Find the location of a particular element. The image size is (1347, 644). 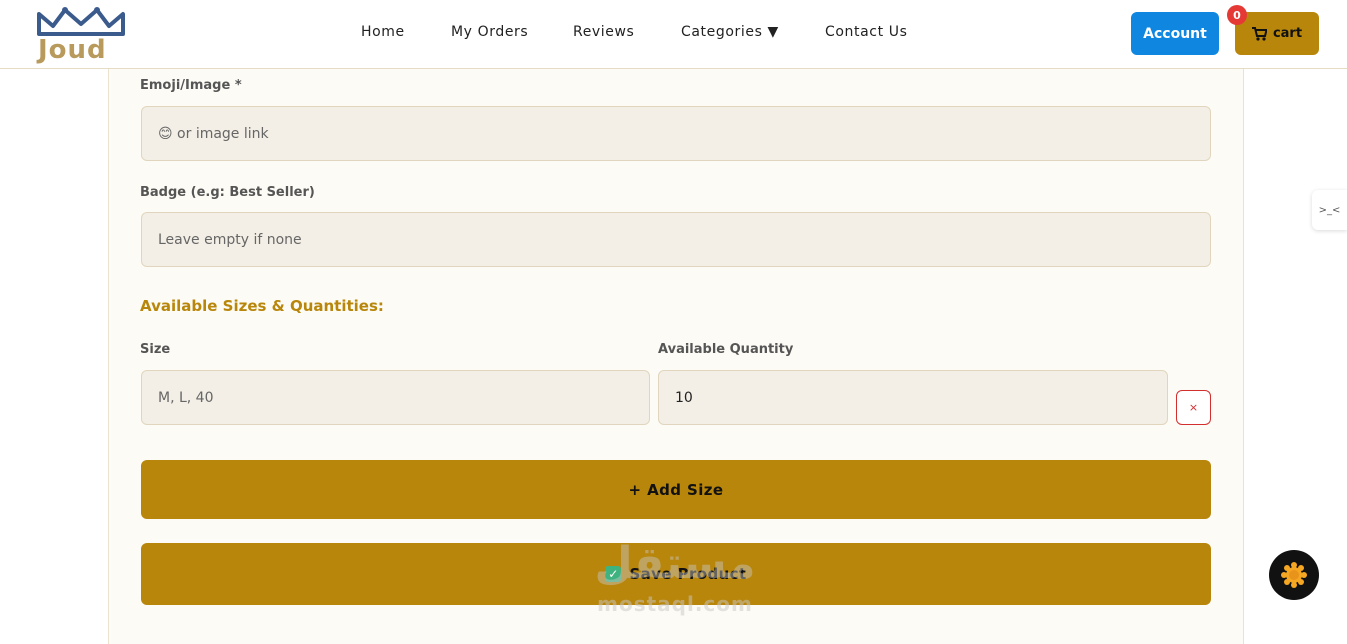

remove-size-button: × is located at coordinates (1193, 407).